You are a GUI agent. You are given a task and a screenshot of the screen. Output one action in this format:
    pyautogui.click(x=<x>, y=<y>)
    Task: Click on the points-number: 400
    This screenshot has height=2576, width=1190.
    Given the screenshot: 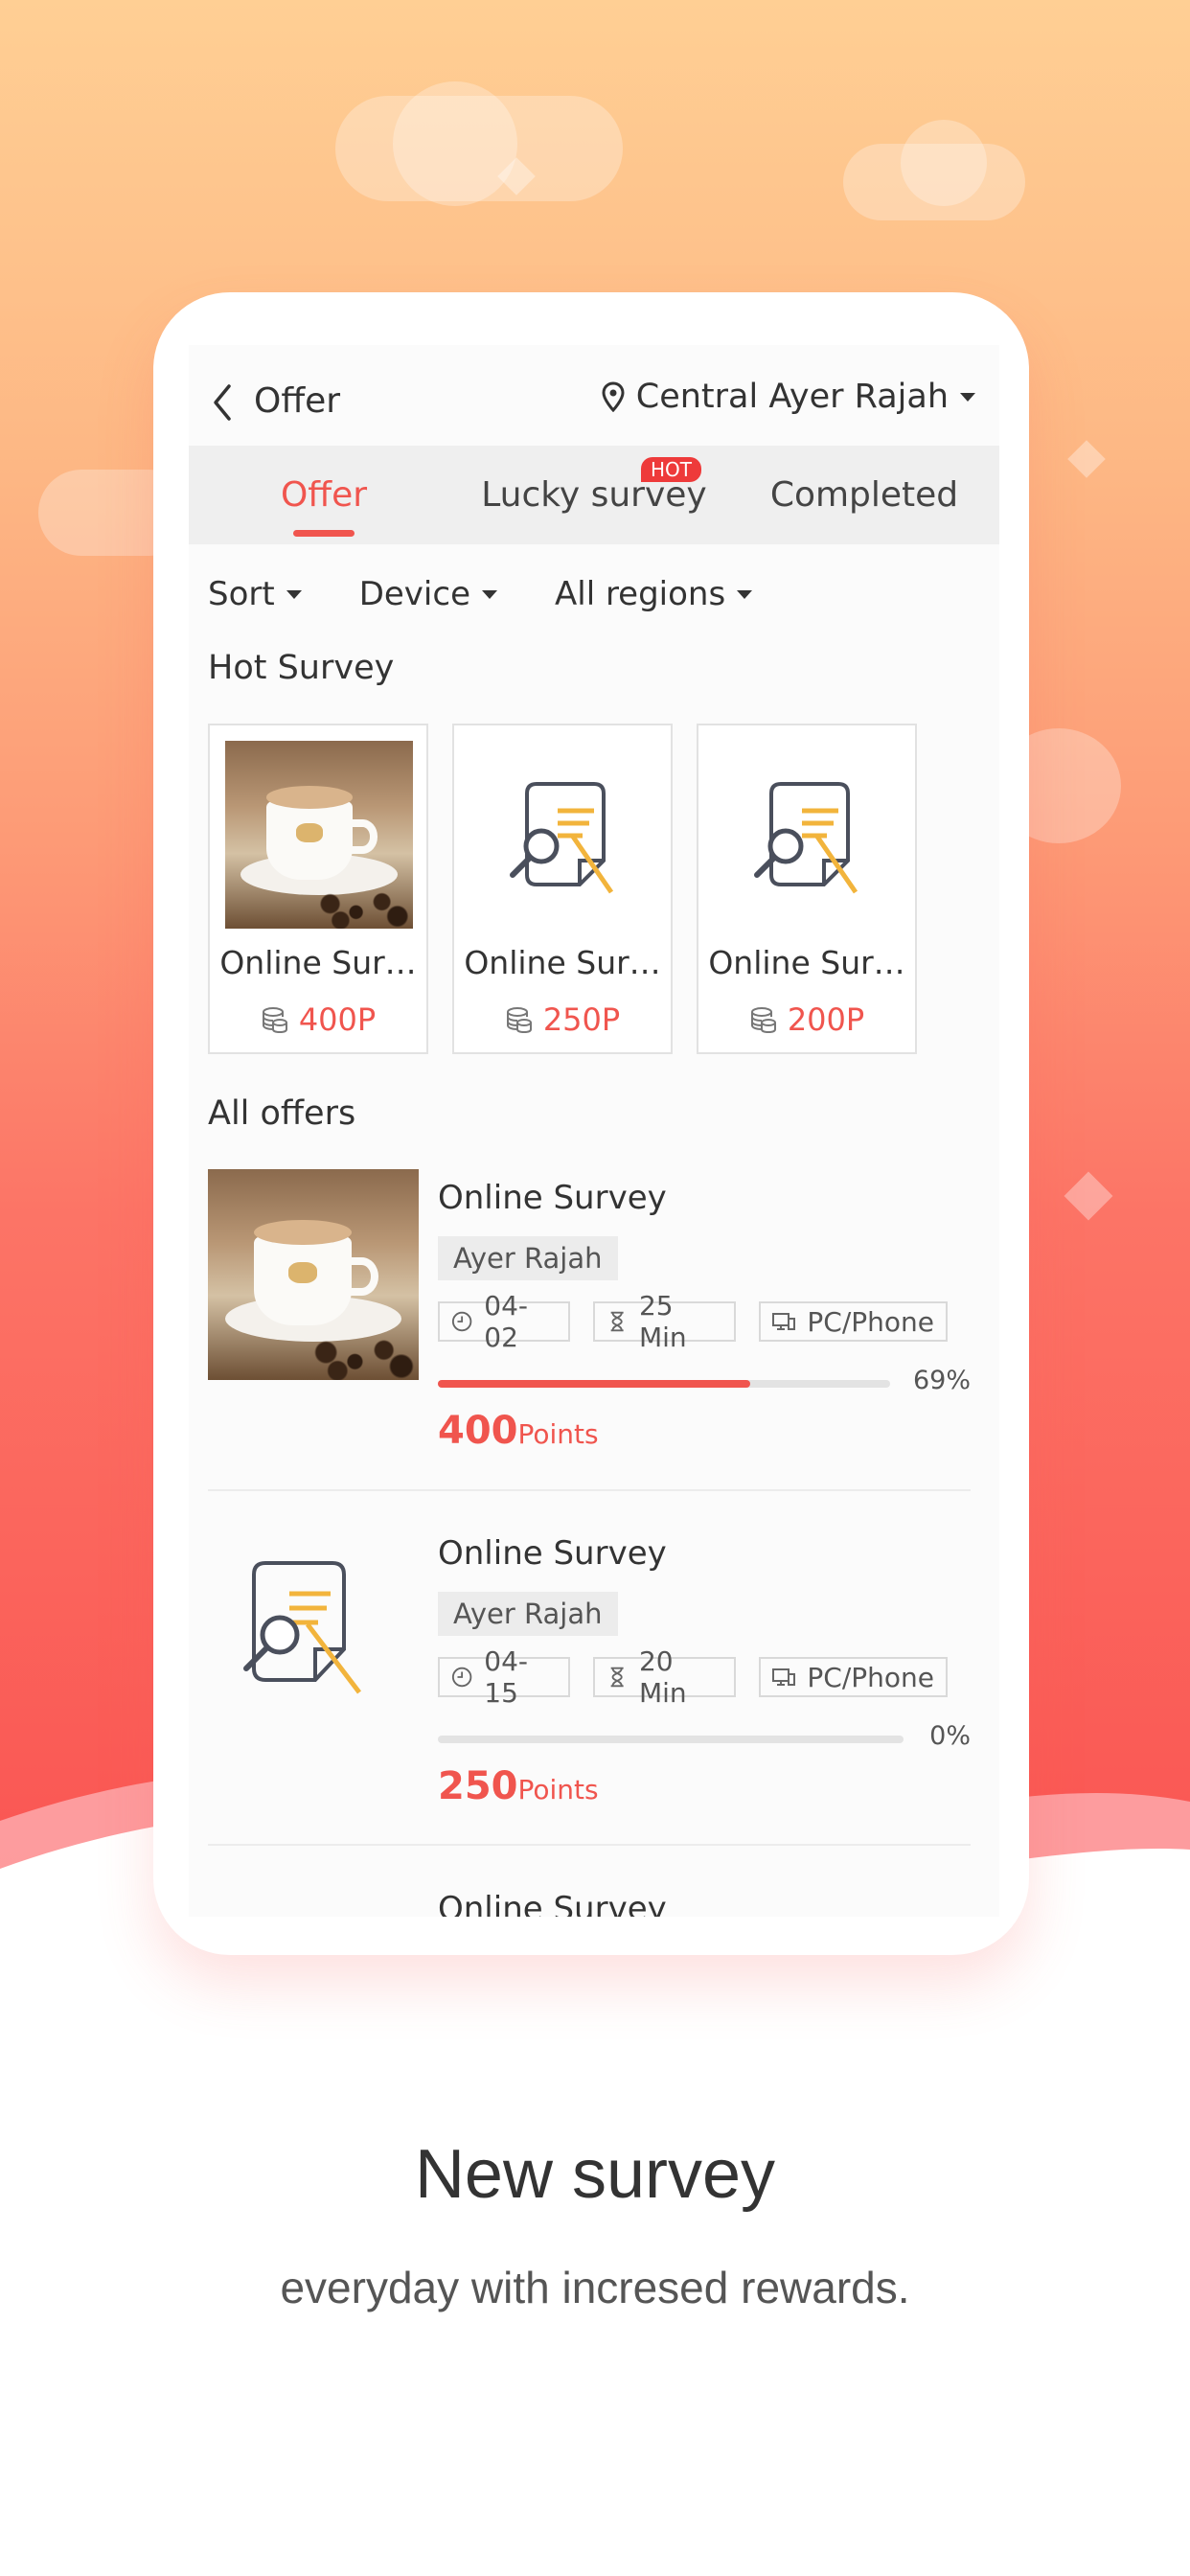 What is the action you would take?
    pyautogui.click(x=478, y=1431)
    